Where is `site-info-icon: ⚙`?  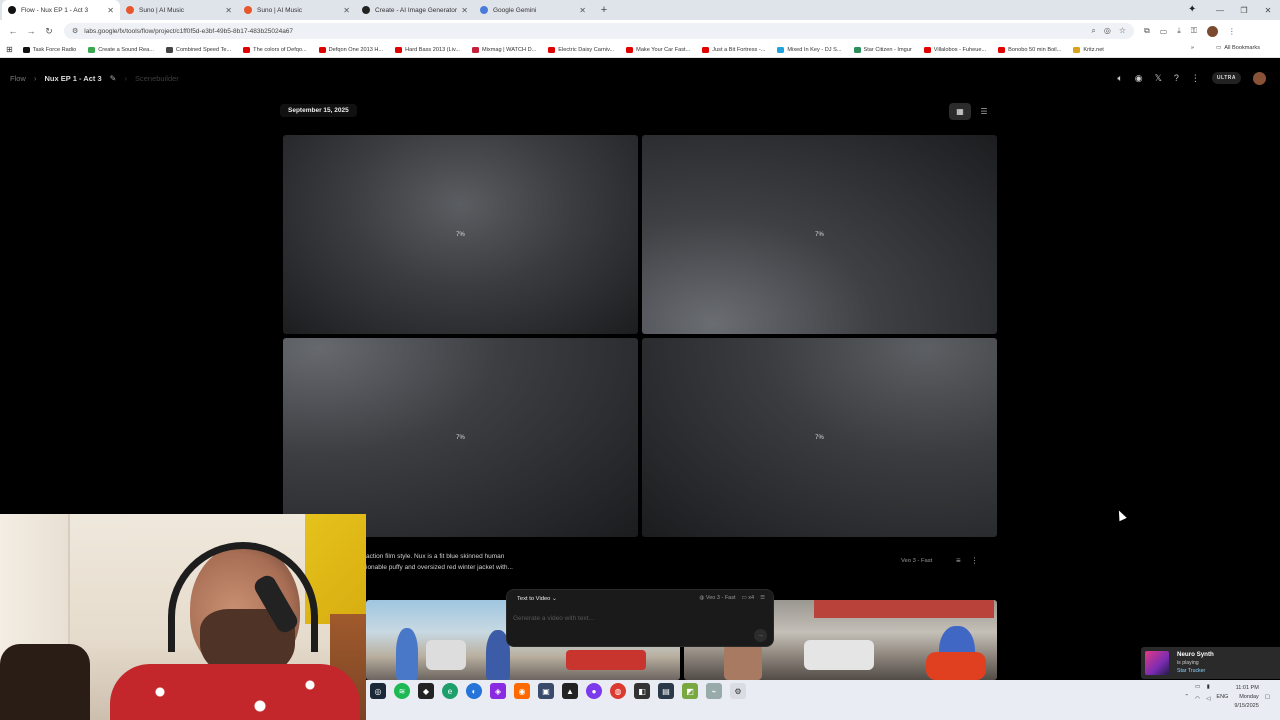
site-info-icon: ⚙ is located at coordinates (75, 31).